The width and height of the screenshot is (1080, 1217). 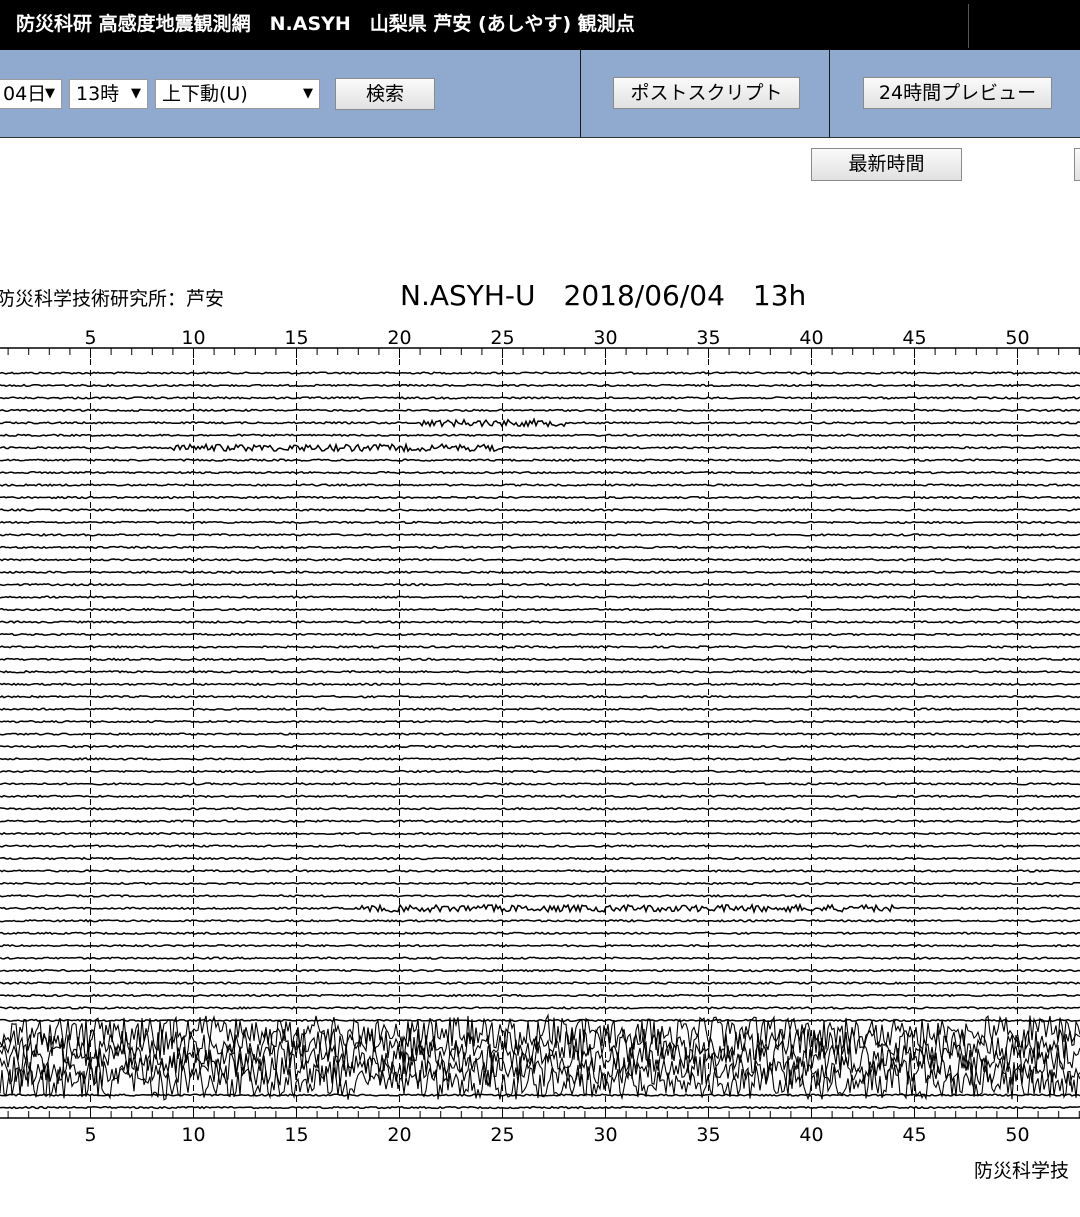 I want to click on top-tick-label: 35, so click(x=708, y=338).